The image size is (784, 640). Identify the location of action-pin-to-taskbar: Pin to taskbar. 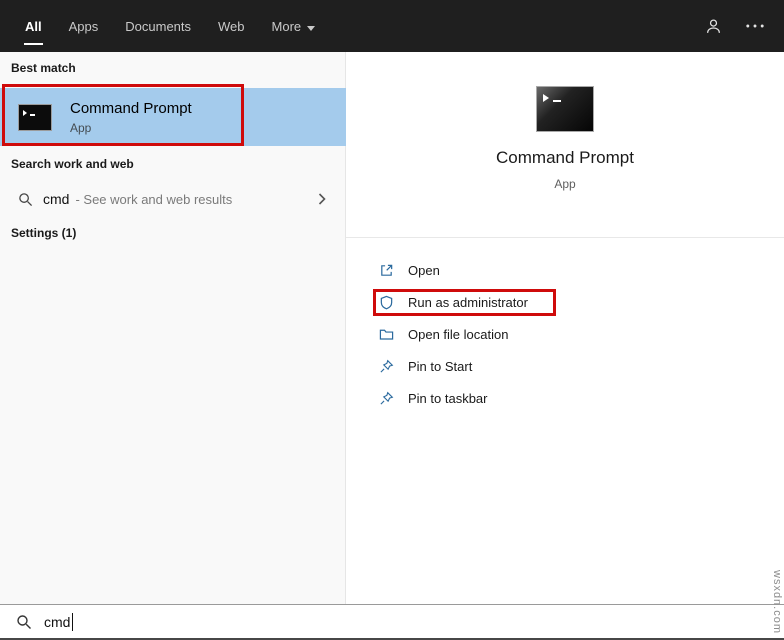
(565, 398).